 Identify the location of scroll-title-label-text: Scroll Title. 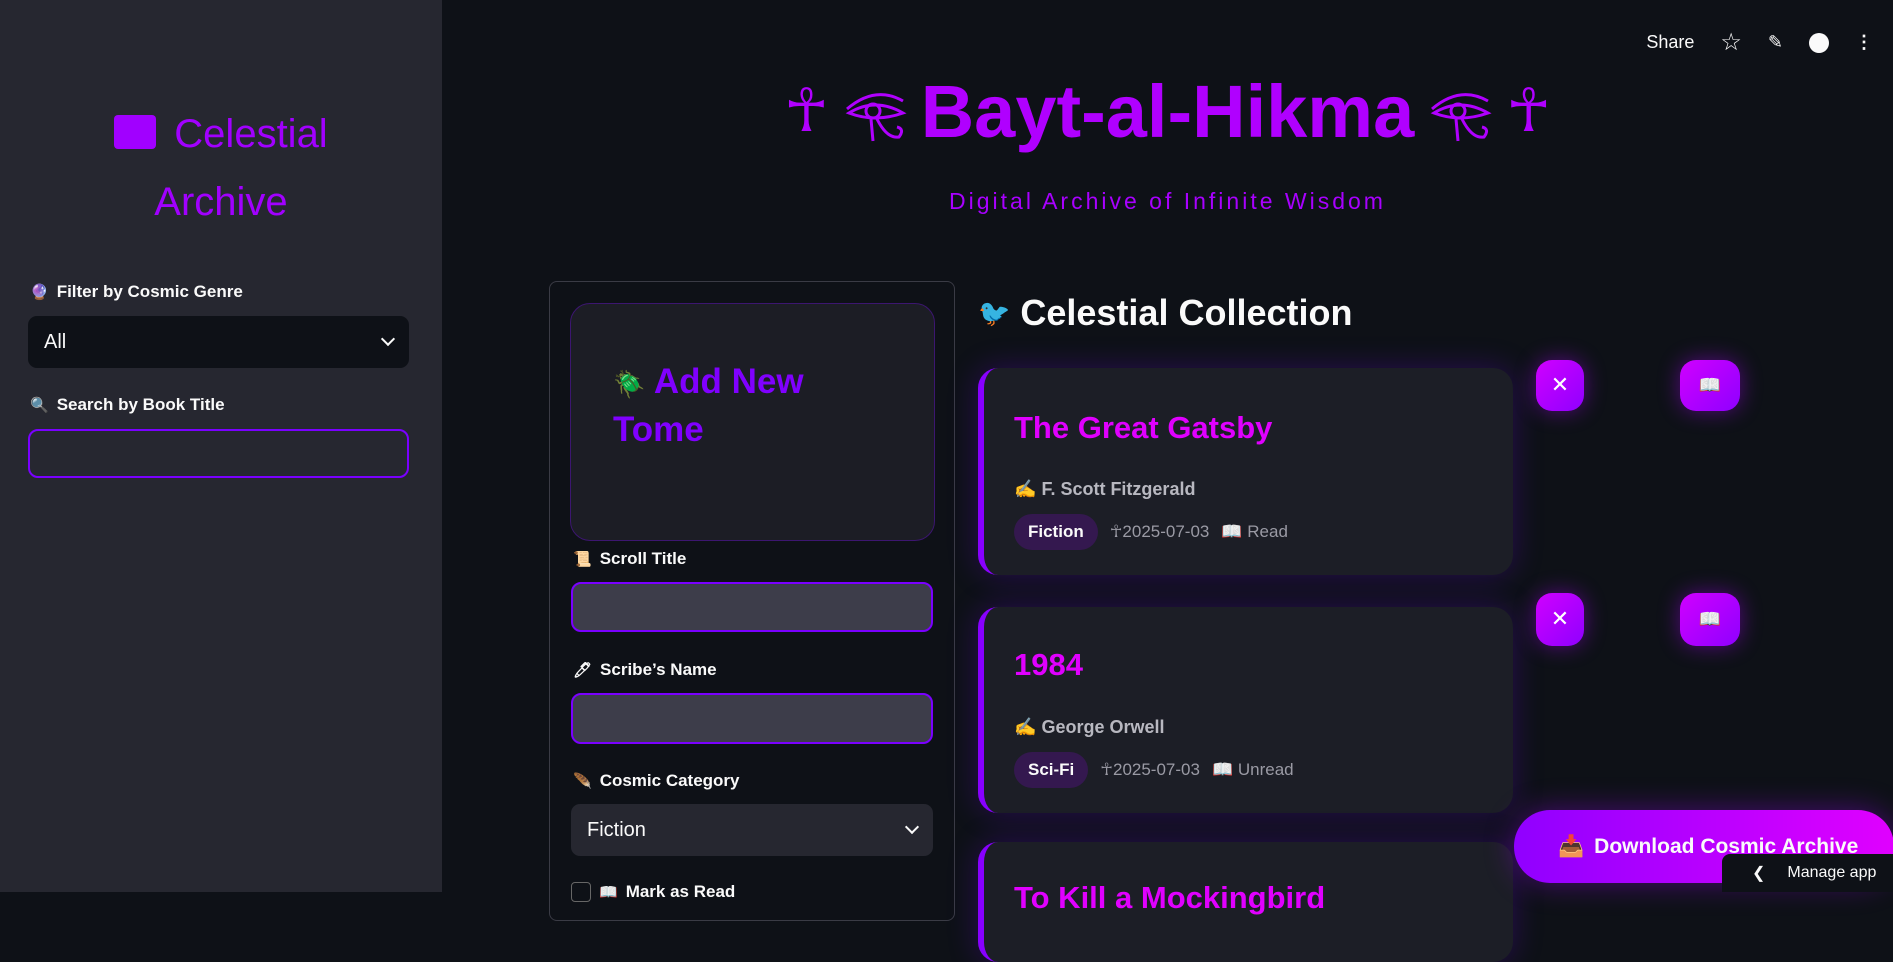
(643, 558).